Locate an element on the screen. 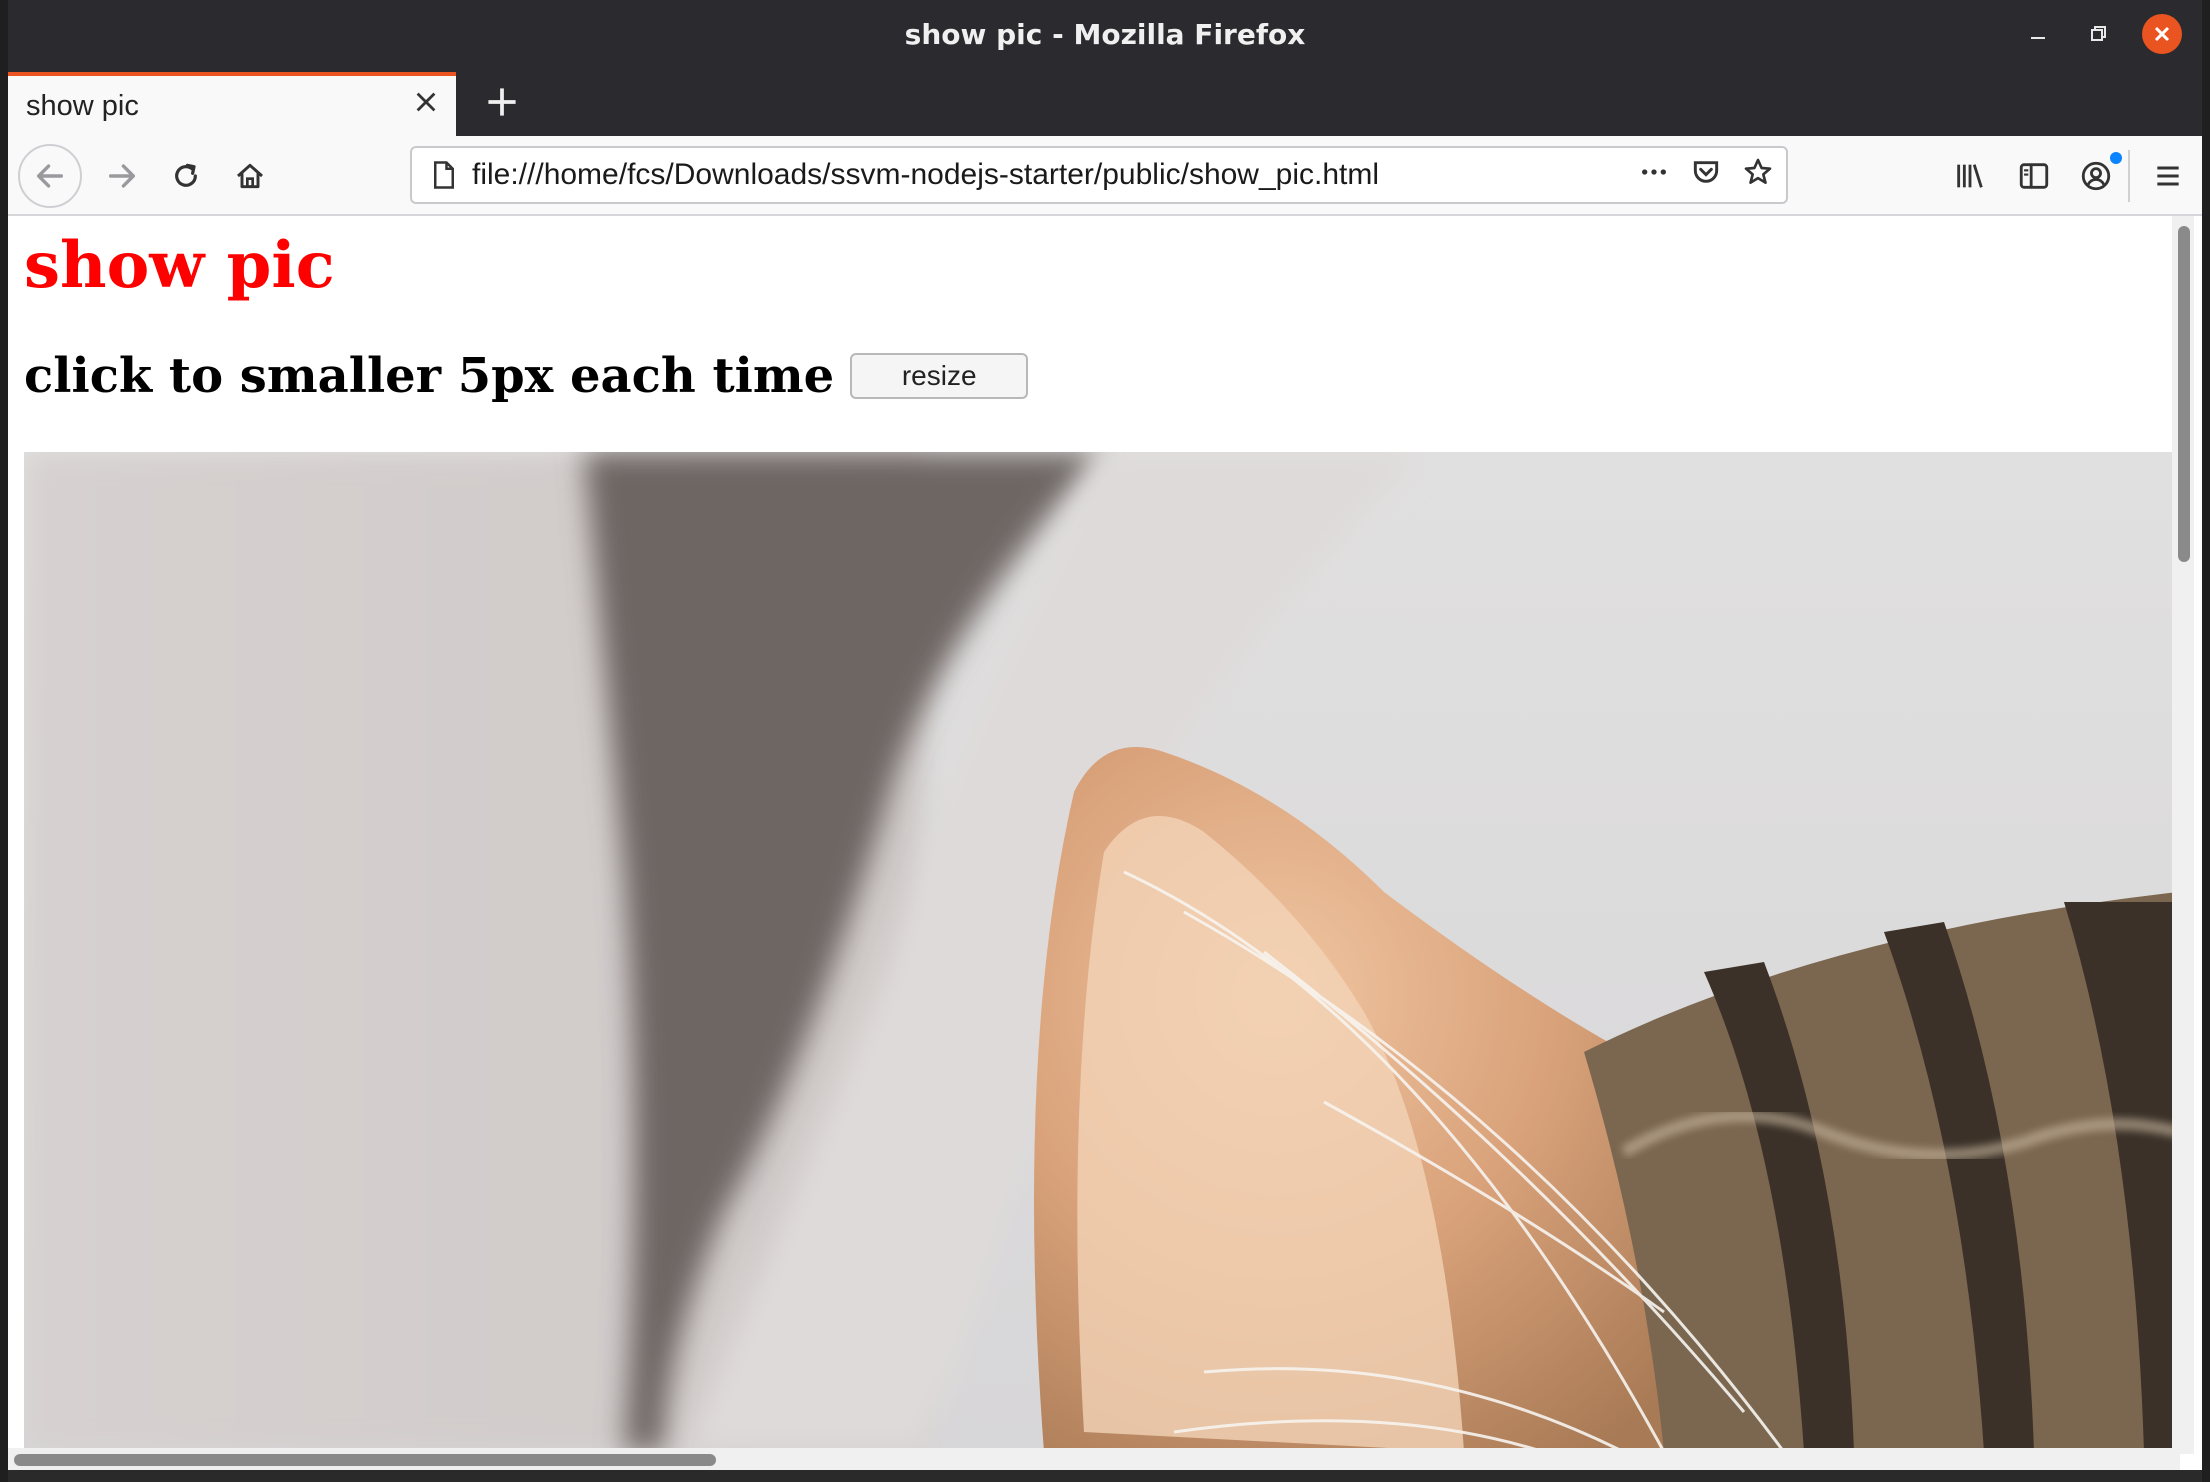 The image size is (2210, 1482). tab-close-button is located at coordinates (426, 105).